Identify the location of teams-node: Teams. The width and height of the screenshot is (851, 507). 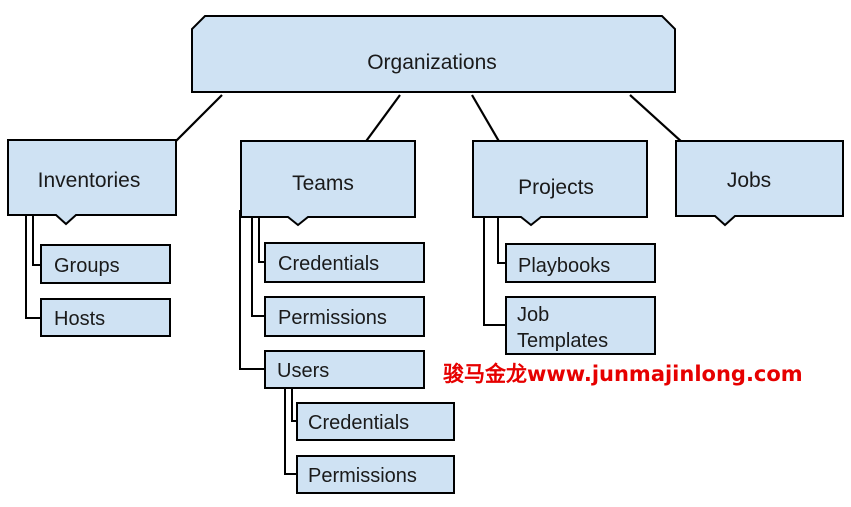
(328, 183).